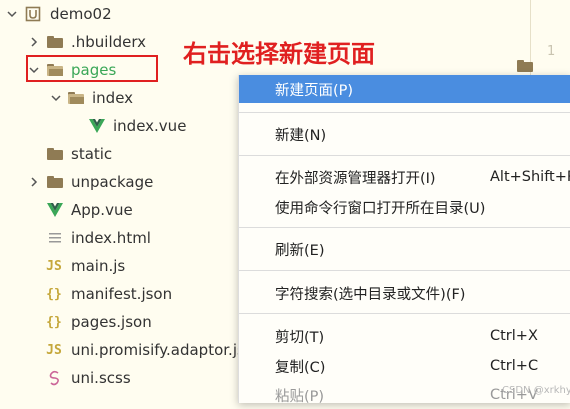 This screenshot has width=570, height=409. Describe the element at coordinates (33, 14) in the screenshot. I see `project-icon` at that location.